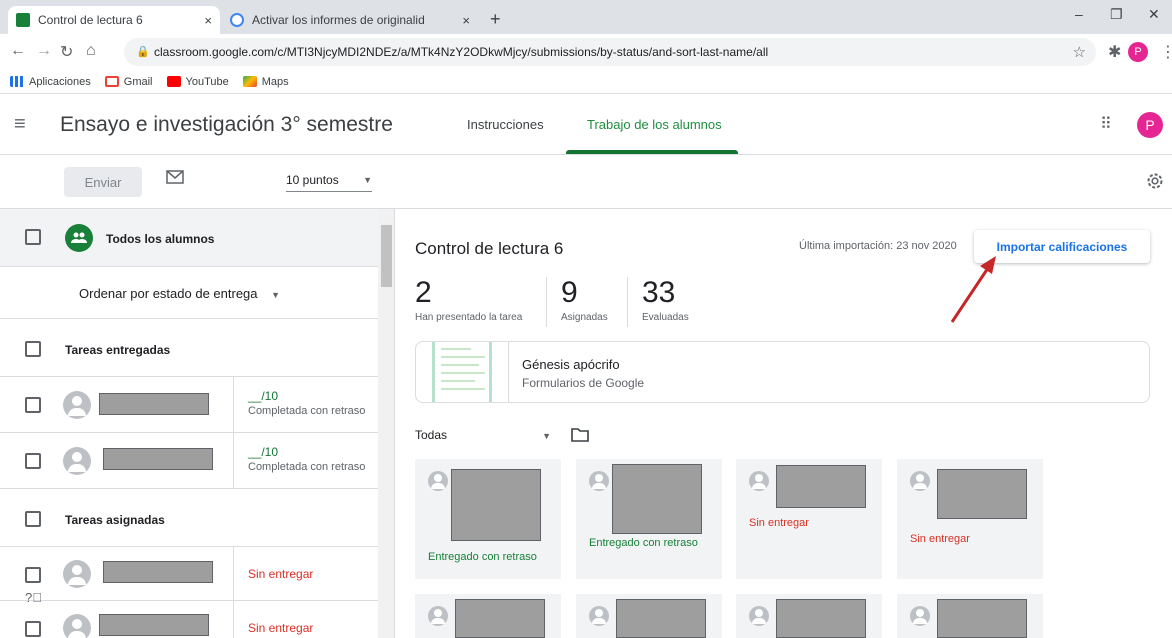 The width and height of the screenshot is (1172, 638). Describe the element at coordinates (50, 82) in the screenshot. I see `bookmark-apps: Aplicaciones` at that location.